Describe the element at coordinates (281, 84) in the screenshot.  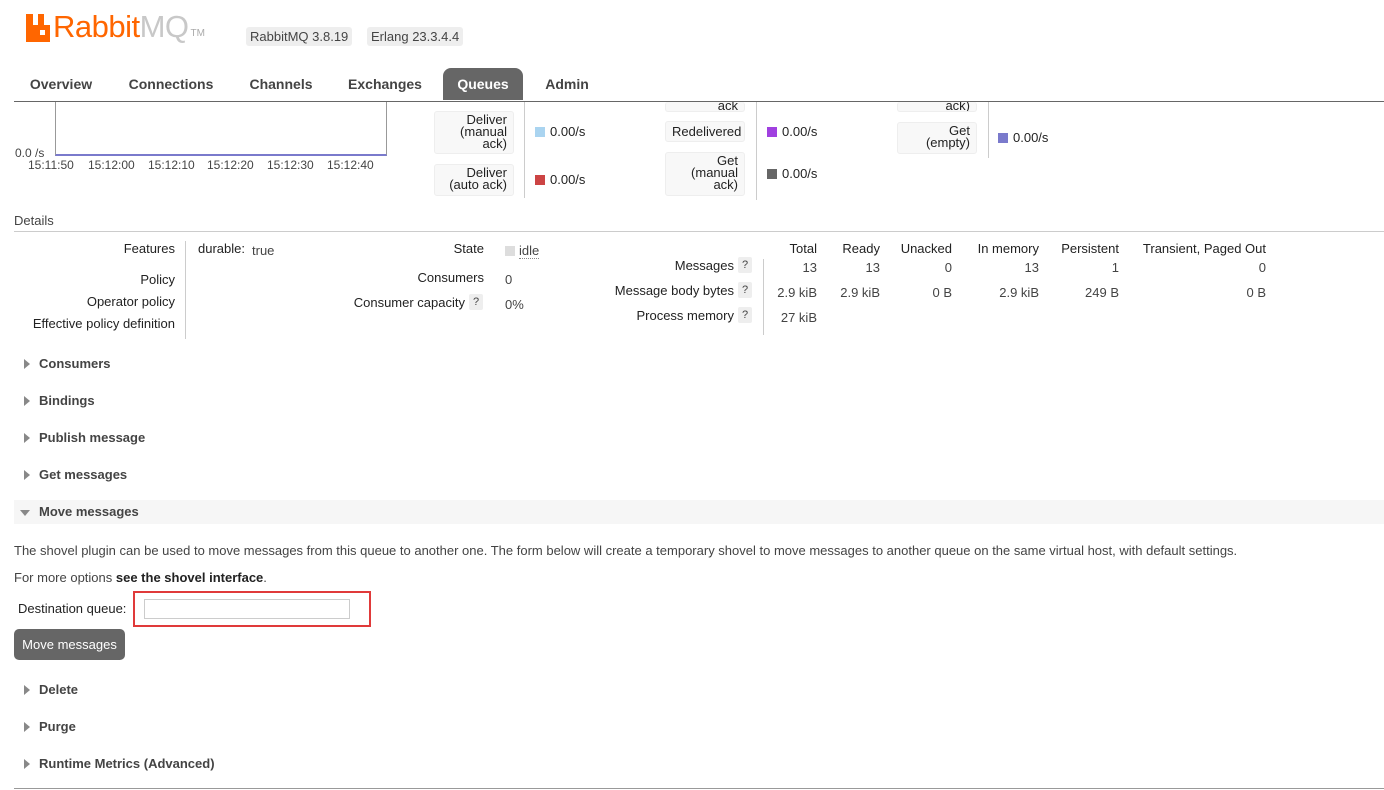
I see `tab-channels: Channels` at that location.